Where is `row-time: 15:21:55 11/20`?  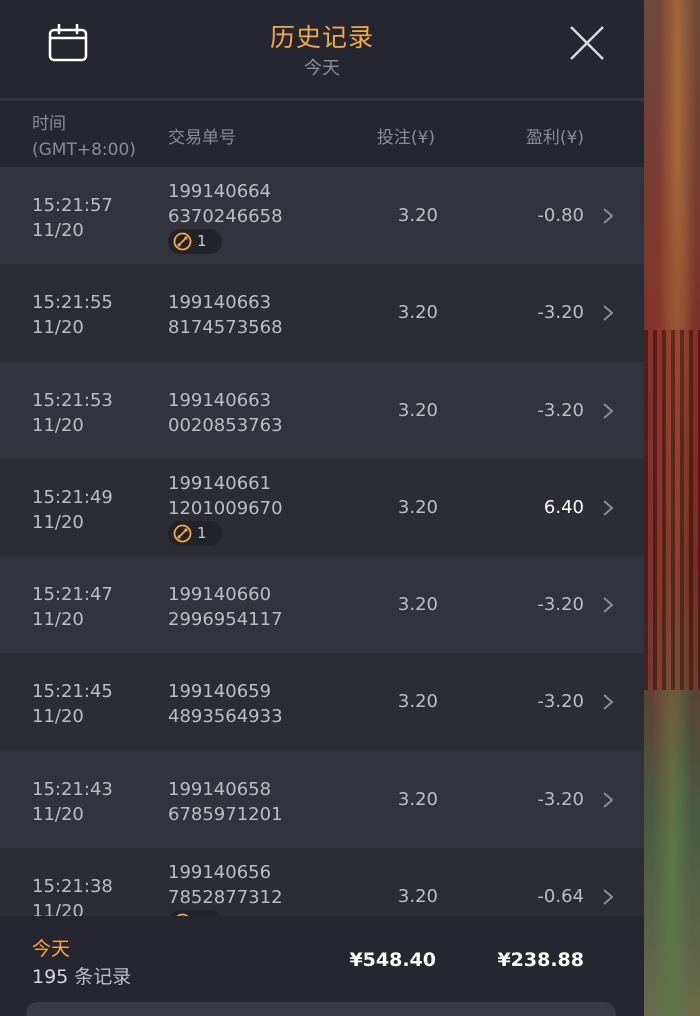 row-time: 15:21:55 11/20 is located at coordinates (72, 315).